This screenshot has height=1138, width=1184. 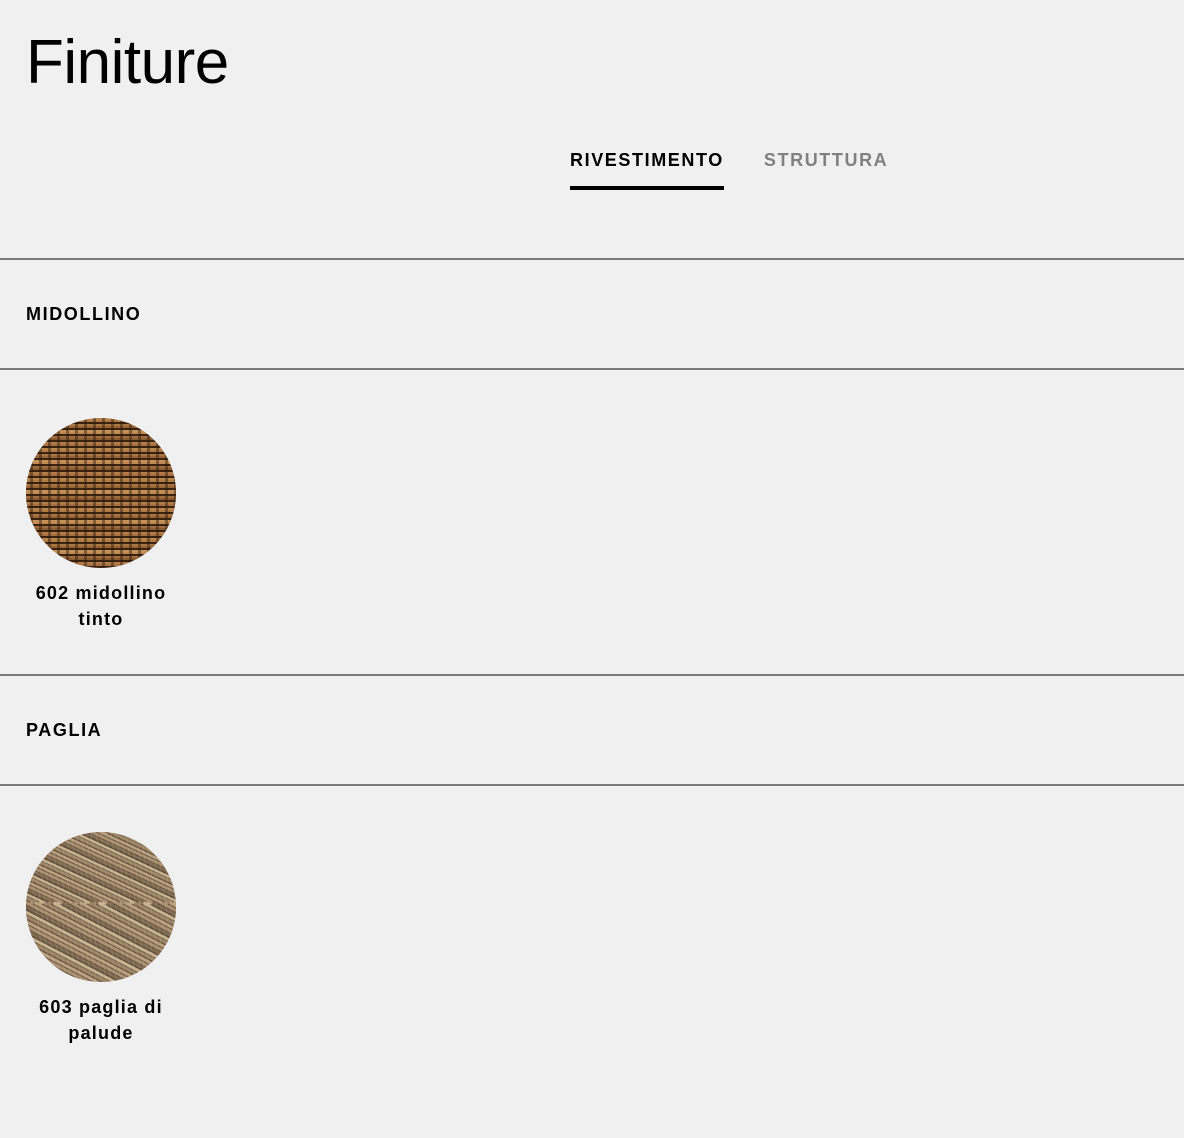 I want to click on tab-rivestimento: RIVESTIMENTO, so click(x=647, y=165).